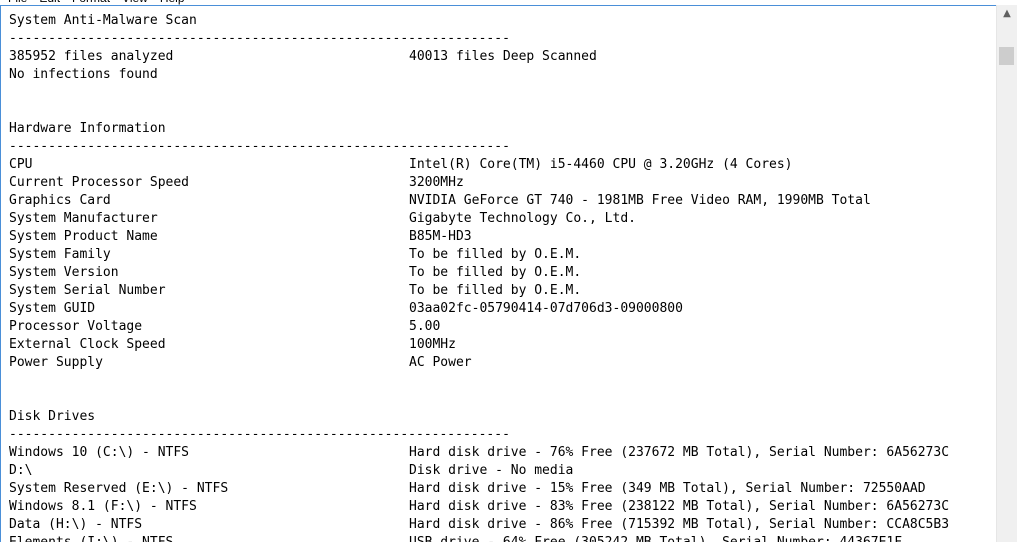  Describe the element at coordinates (87, 344) in the screenshot. I see `info-label: External Clock Speed` at that location.